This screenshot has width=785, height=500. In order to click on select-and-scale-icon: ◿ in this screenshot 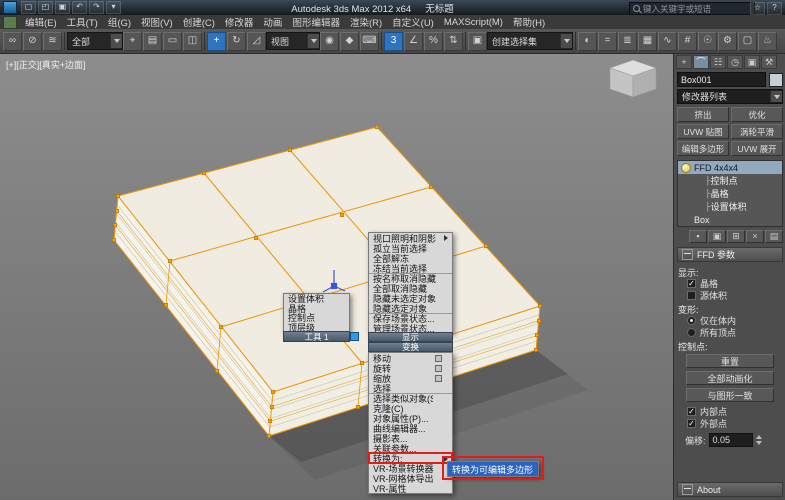, I will do `click(256, 41)`.